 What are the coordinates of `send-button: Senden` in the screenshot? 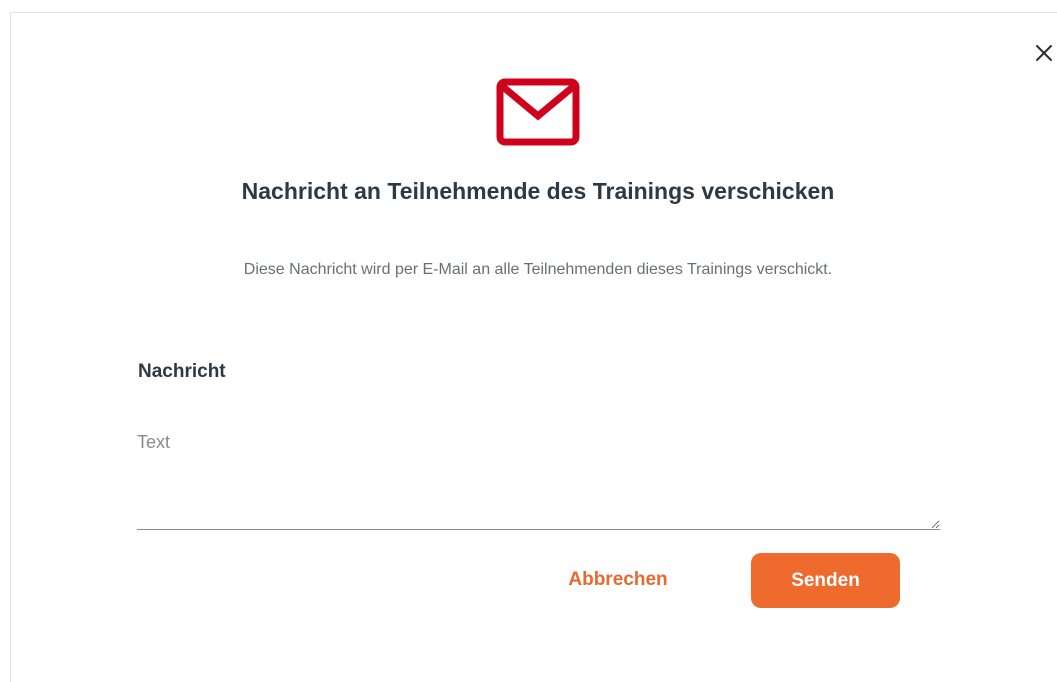 It's located at (825, 580).